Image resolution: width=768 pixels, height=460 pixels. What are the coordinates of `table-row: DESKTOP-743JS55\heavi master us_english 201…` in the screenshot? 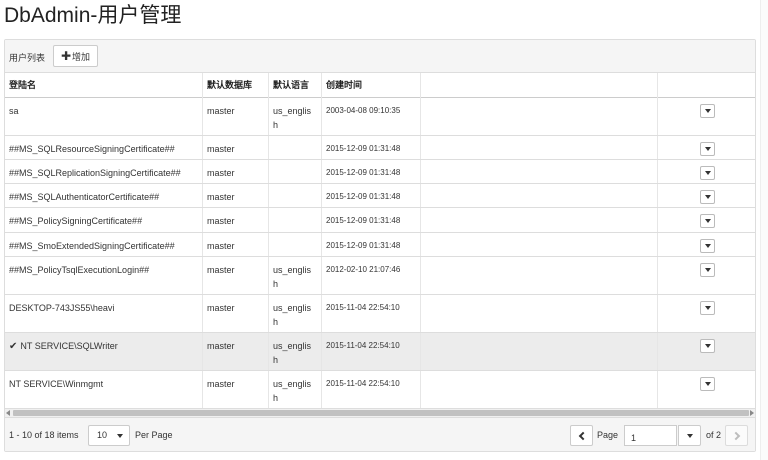 It's located at (380, 314).